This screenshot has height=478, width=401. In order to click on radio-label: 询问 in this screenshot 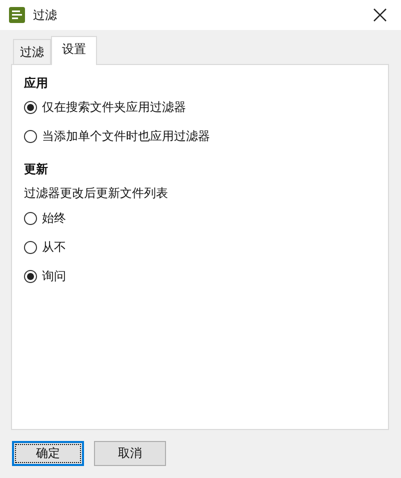, I will do `click(54, 276)`.